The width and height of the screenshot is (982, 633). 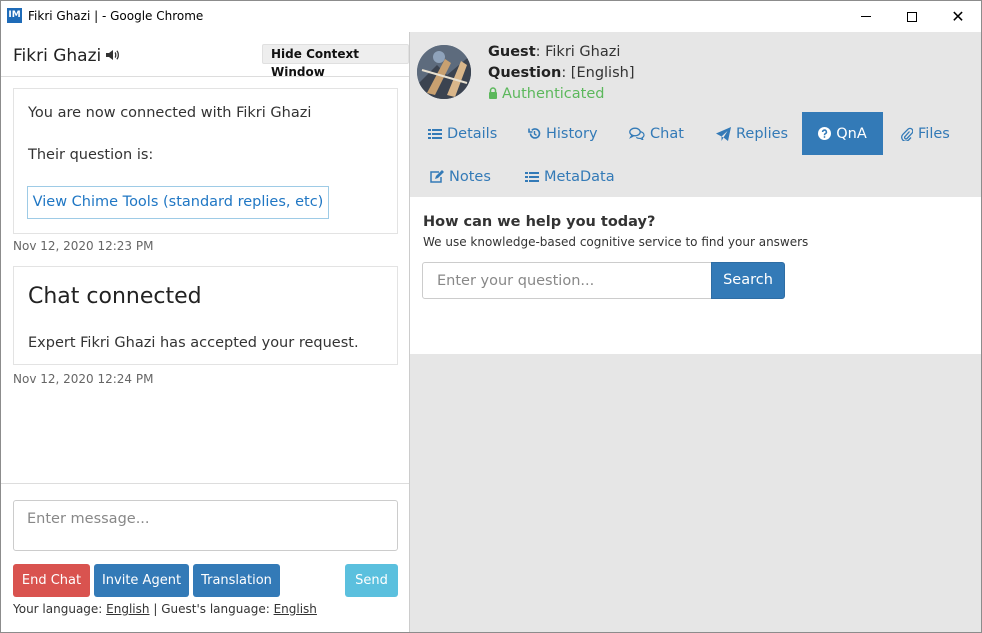 What do you see at coordinates (83, 379) in the screenshot?
I see `message-timestamp: Nov 12, 2020 12:24 PM` at bounding box center [83, 379].